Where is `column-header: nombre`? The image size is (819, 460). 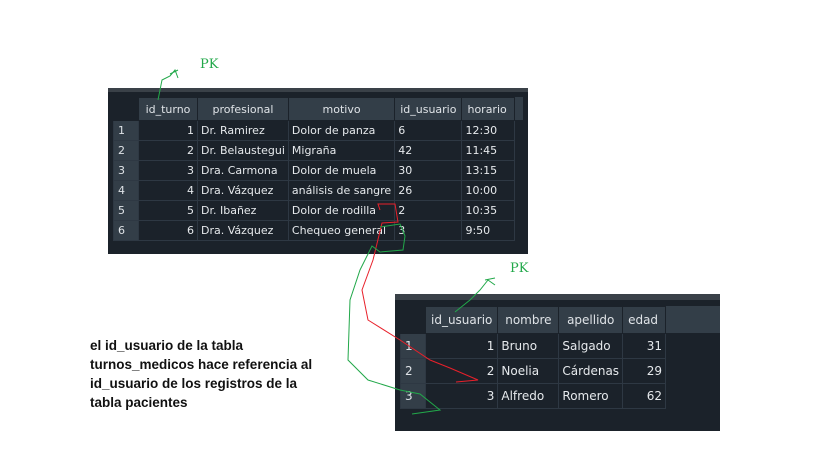
column-header: nombre is located at coordinates (528, 320).